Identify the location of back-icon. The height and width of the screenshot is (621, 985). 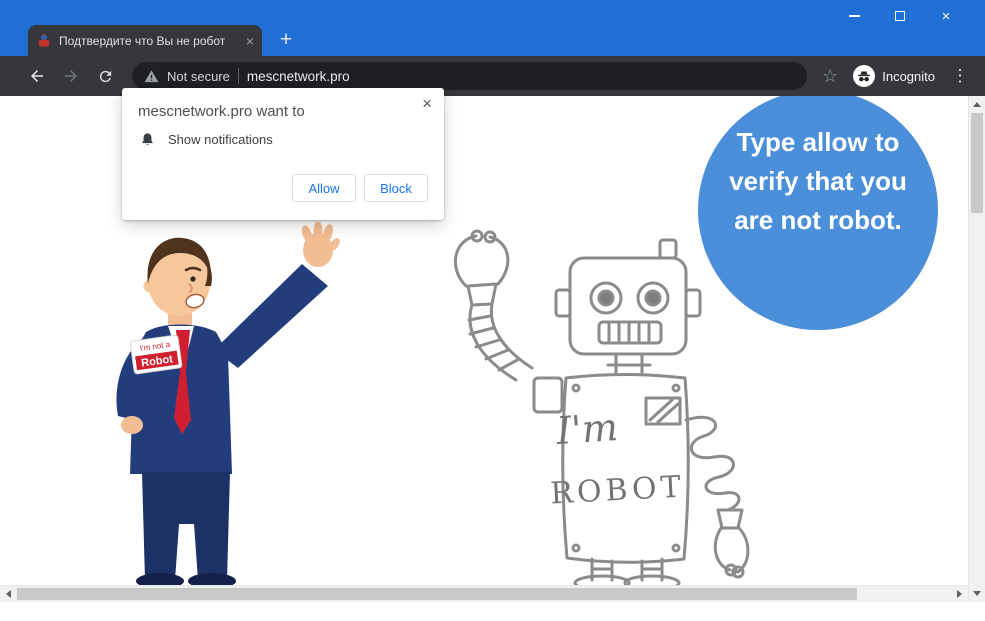
(37, 76).